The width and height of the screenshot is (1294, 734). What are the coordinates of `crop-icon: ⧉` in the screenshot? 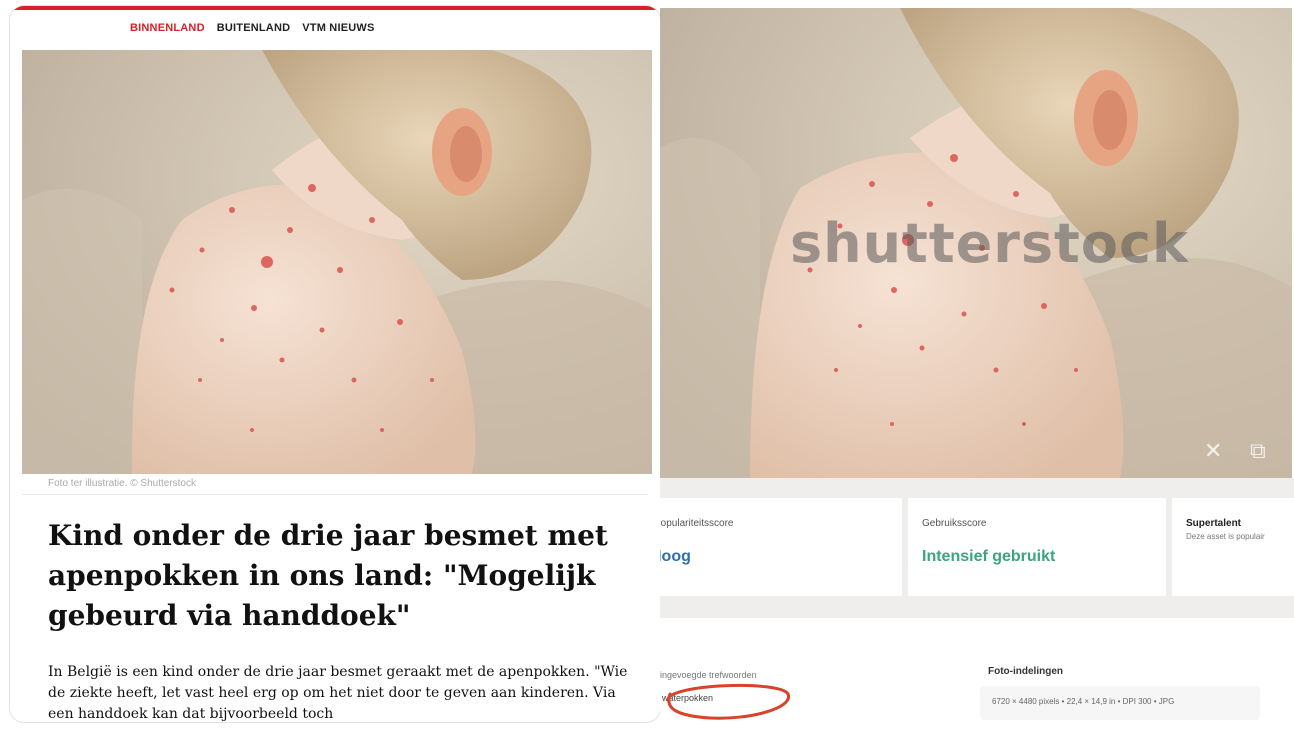 It's located at (1258, 451).